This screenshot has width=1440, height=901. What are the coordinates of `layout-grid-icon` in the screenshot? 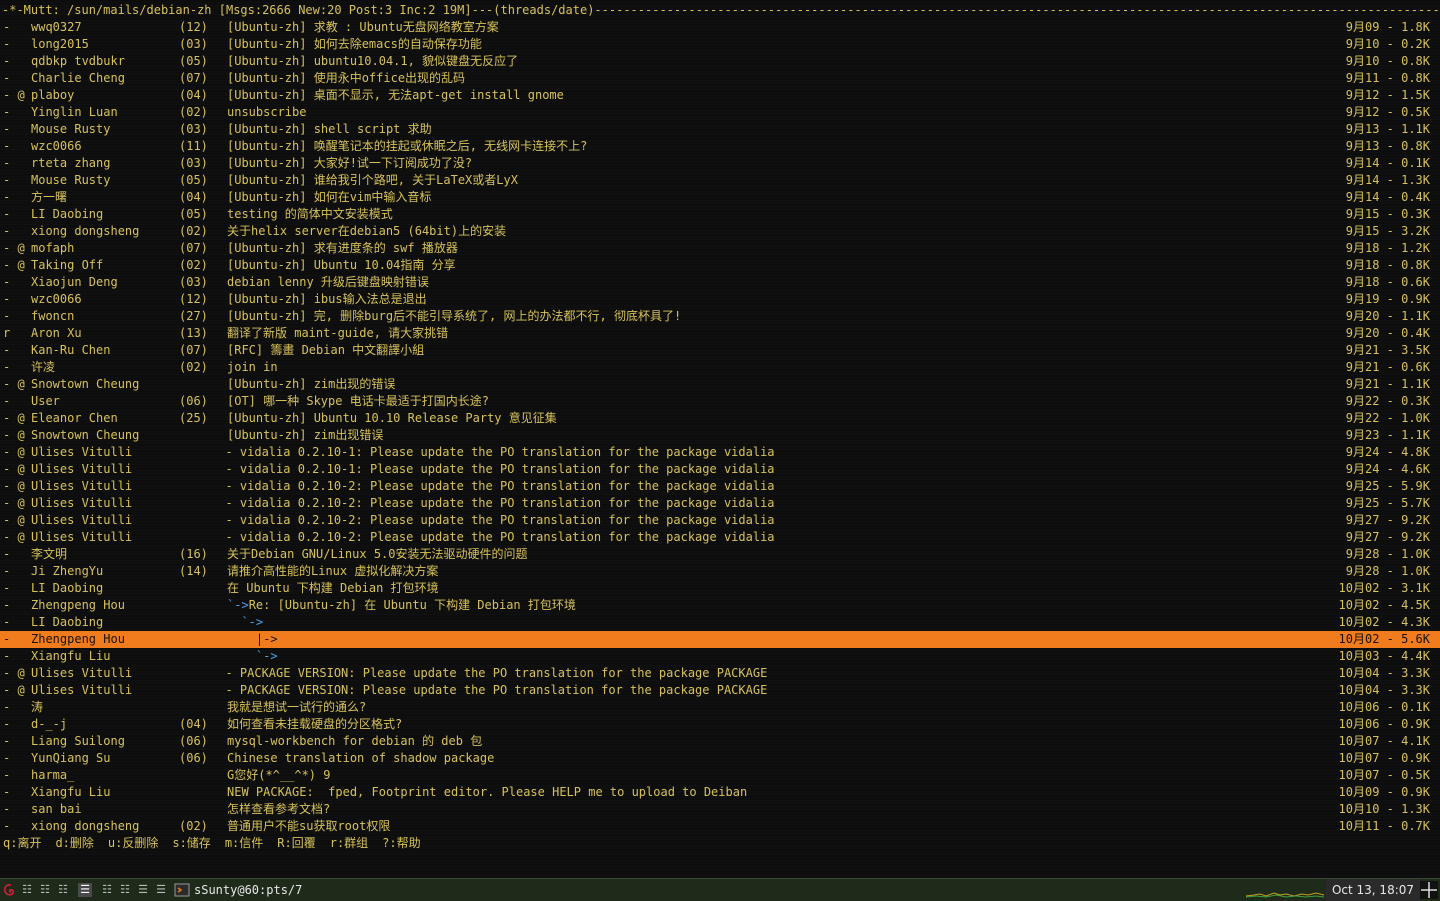 It's located at (1429, 890).